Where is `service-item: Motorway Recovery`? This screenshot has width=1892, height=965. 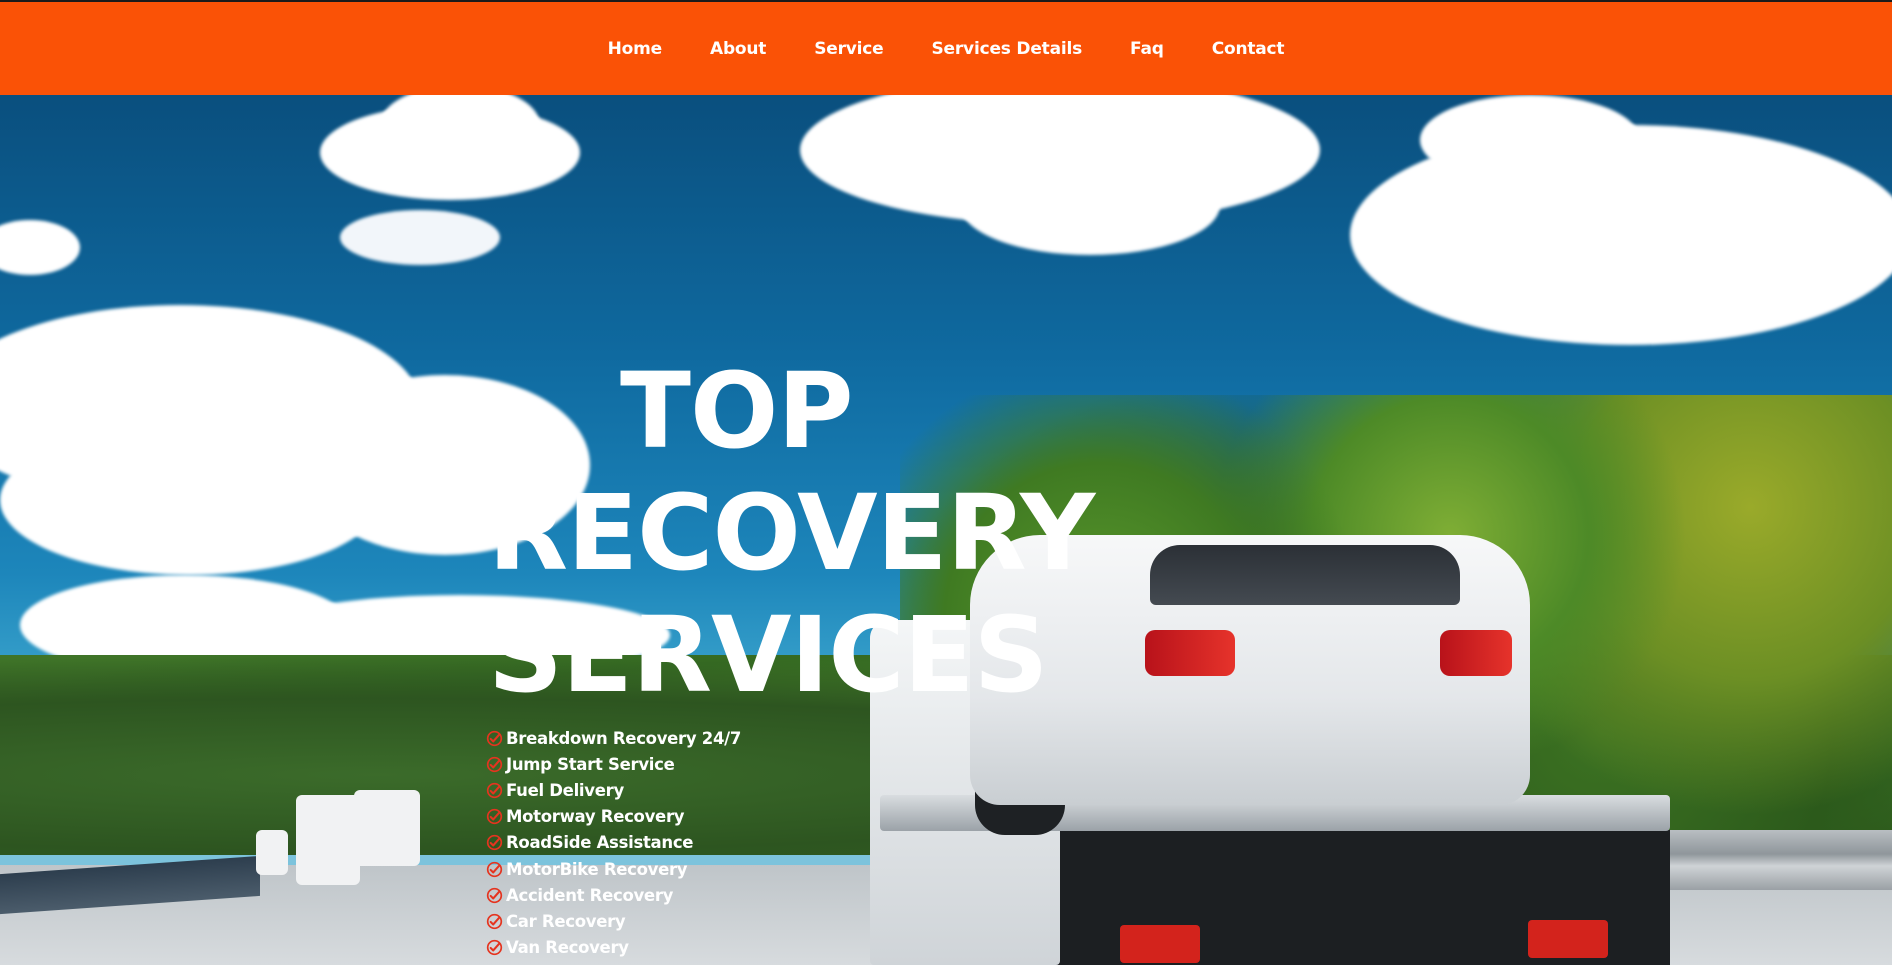
service-item: Motorway Recovery is located at coordinates (613, 817).